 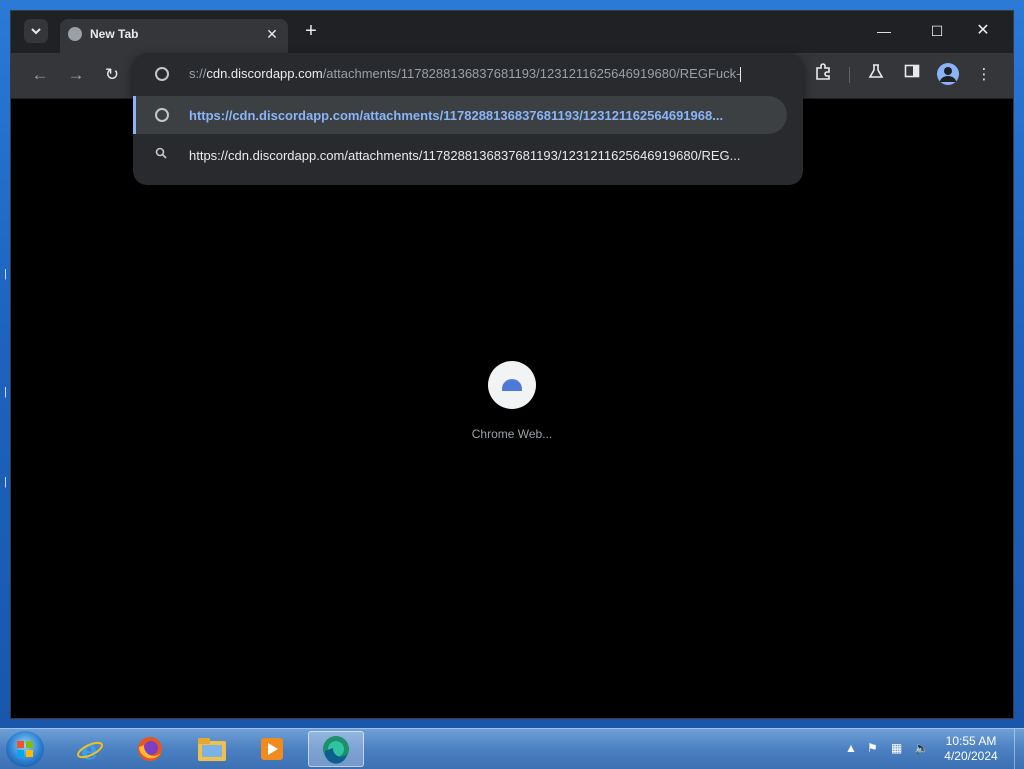 I want to click on reload-button: ↻, so click(x=112, y=75).